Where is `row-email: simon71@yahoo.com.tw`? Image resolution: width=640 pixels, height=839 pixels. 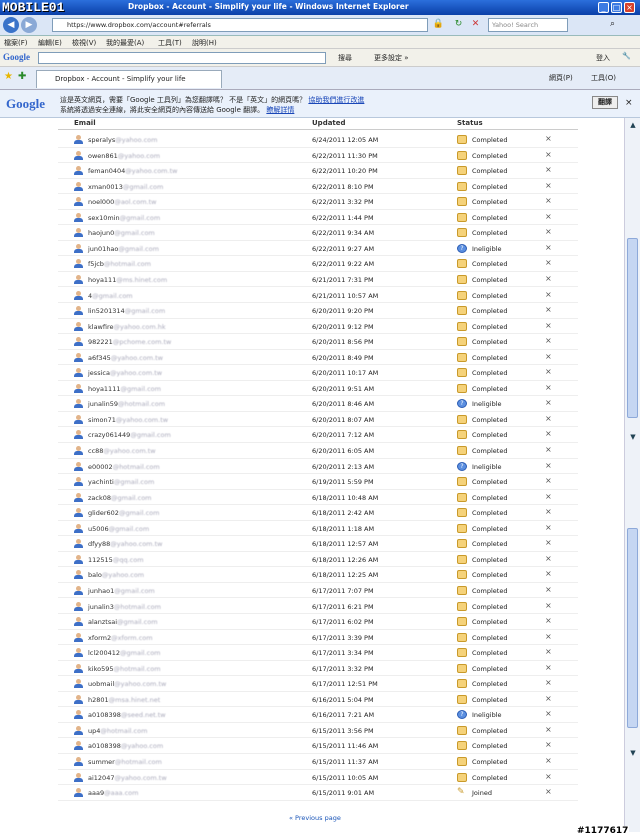 row-email: simon71@yahoo.com.tw is located at coordinates (128, 419).